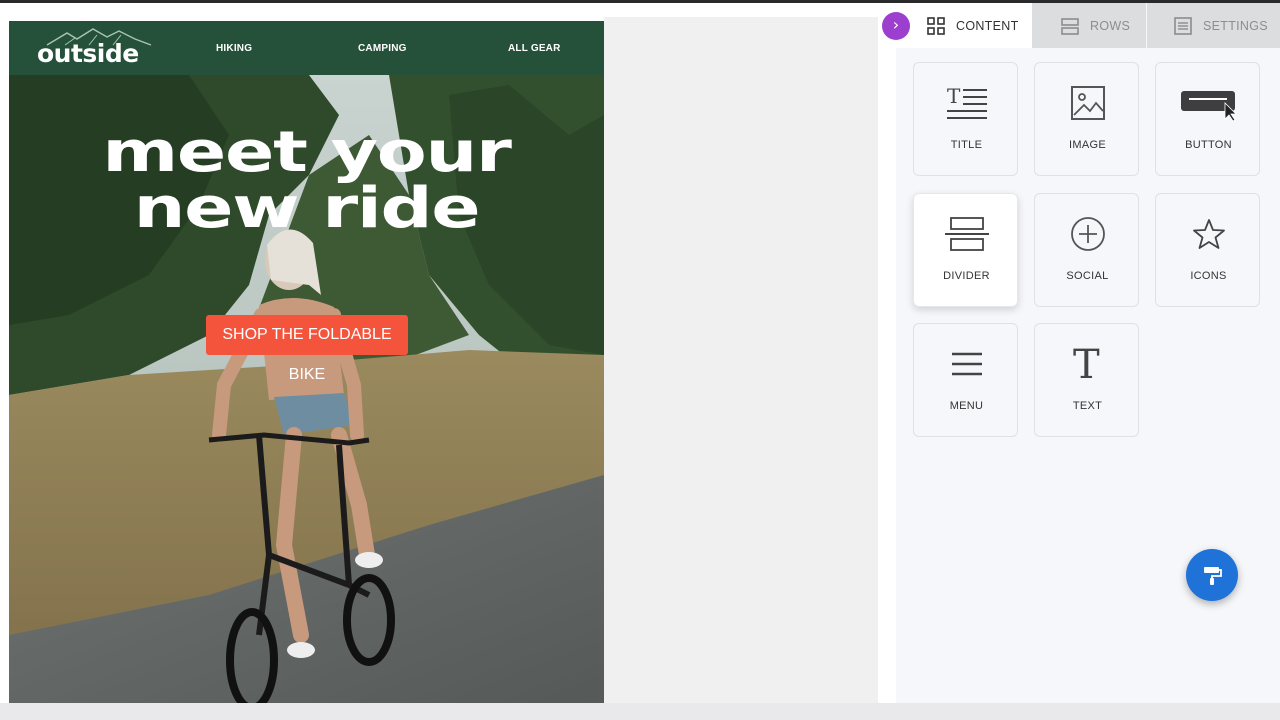 The image size is (1280, 720). What do you see at coordinates (88, 53) in the screenshot?
I see `logo-text: outside` at bounding box center [88, 53].